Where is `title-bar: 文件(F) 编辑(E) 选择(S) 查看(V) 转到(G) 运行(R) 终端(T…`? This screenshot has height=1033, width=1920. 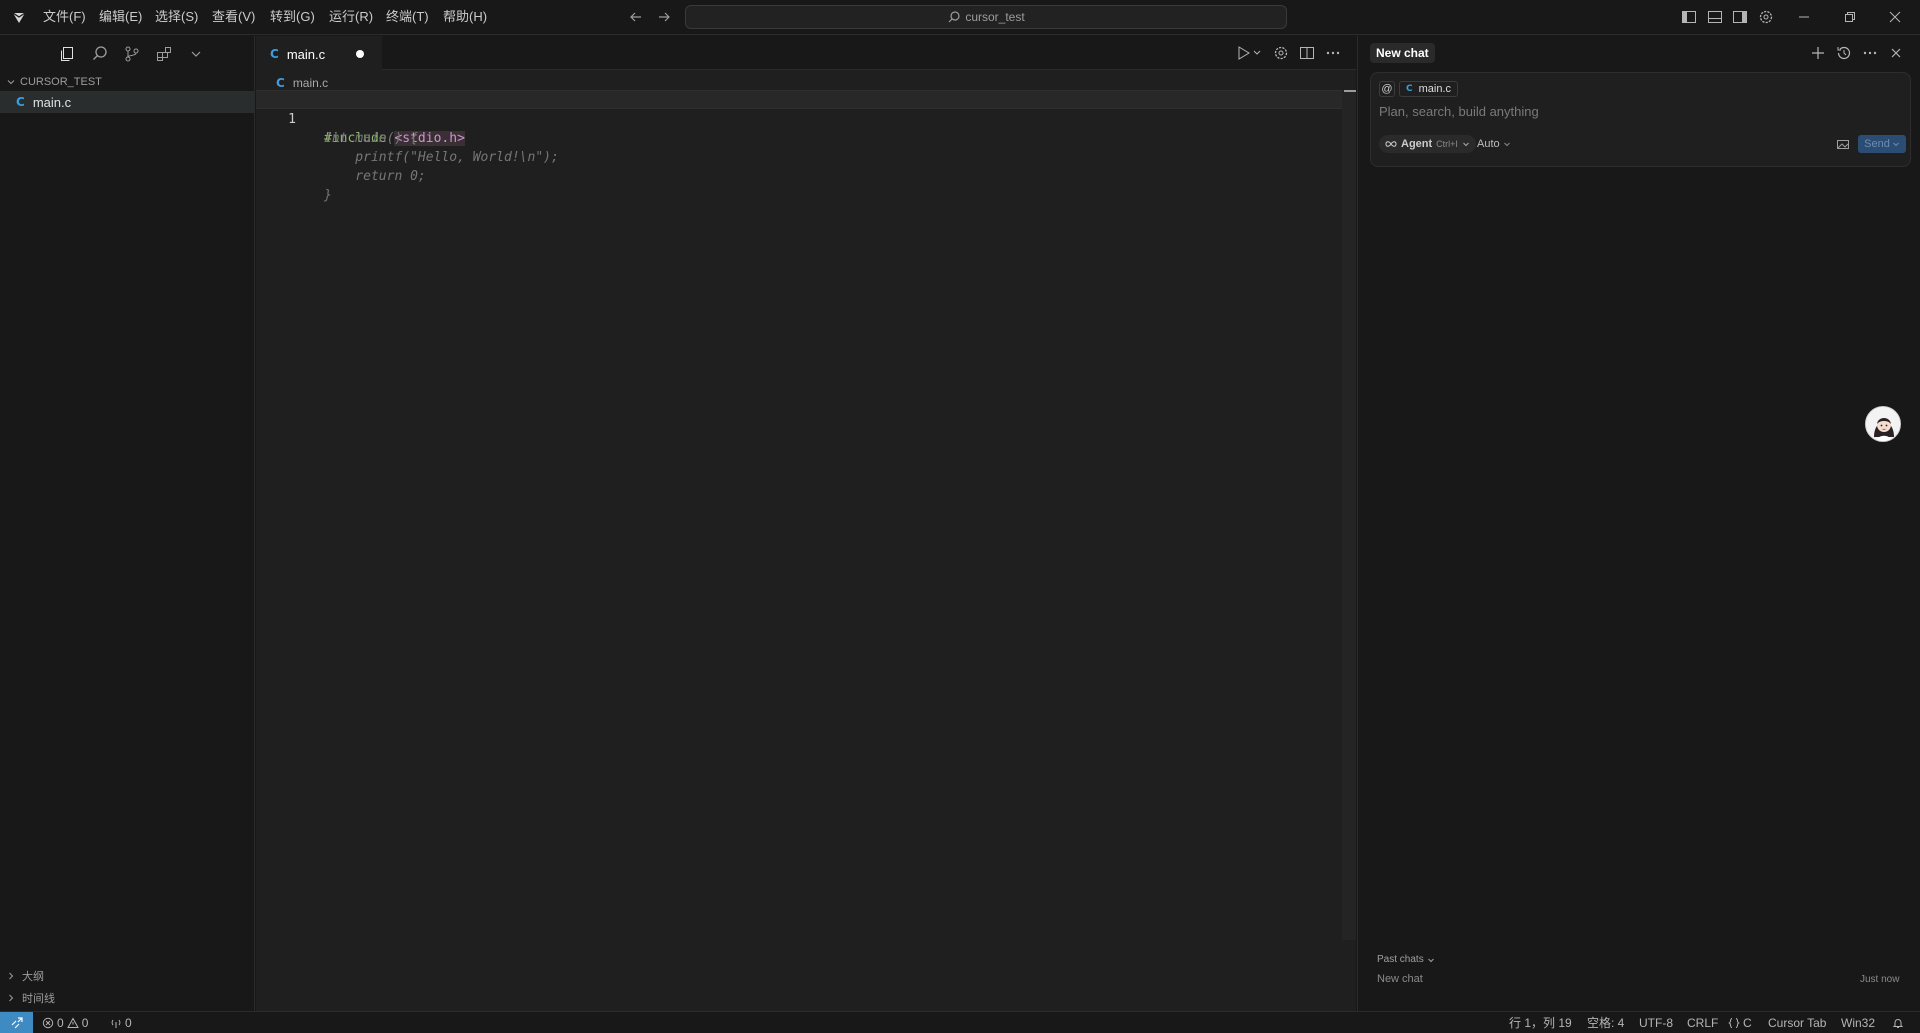
title-bar: 文件(F) 编辑(E) 选择(S) 查看(V) 转到(G) 运行(R) 终端(T… is located at coordinates (960, 17).